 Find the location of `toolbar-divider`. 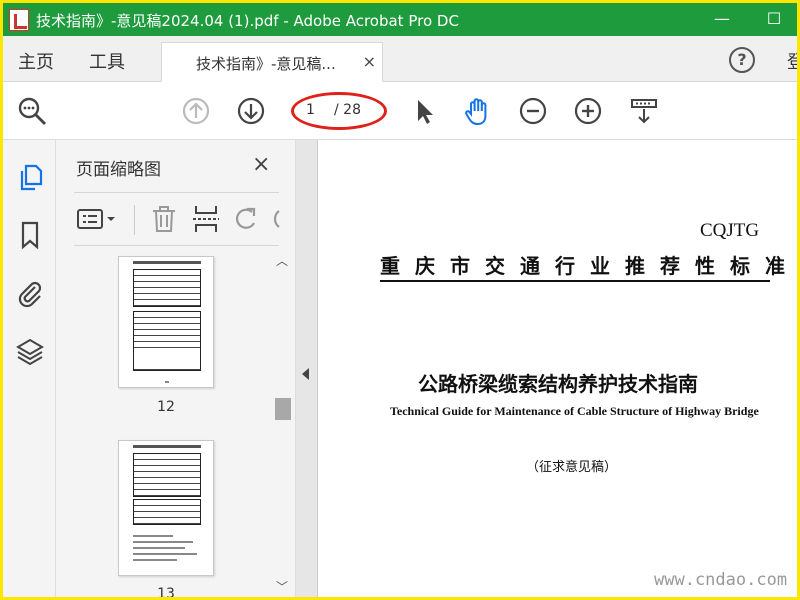

toolbar-divider is located at coordinates (134, 220).